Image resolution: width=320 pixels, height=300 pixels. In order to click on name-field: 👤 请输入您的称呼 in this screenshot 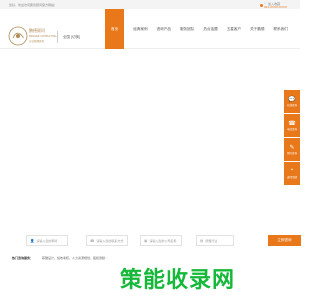, I will do `click(47, 240)`.